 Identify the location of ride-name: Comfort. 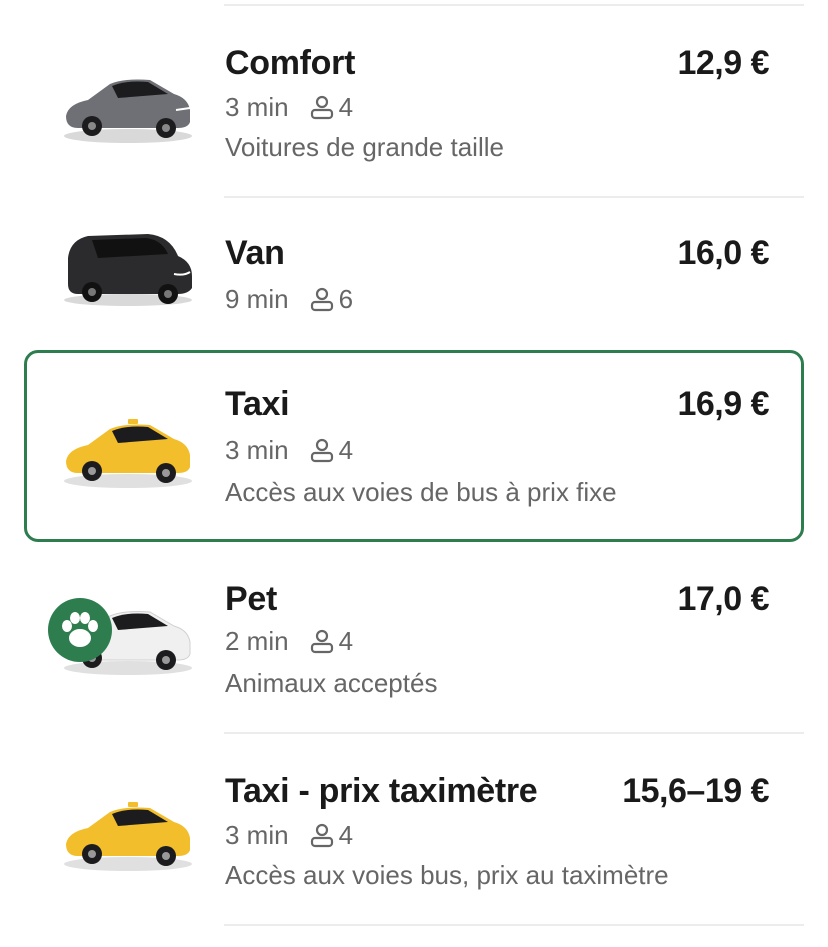
(290, 63).